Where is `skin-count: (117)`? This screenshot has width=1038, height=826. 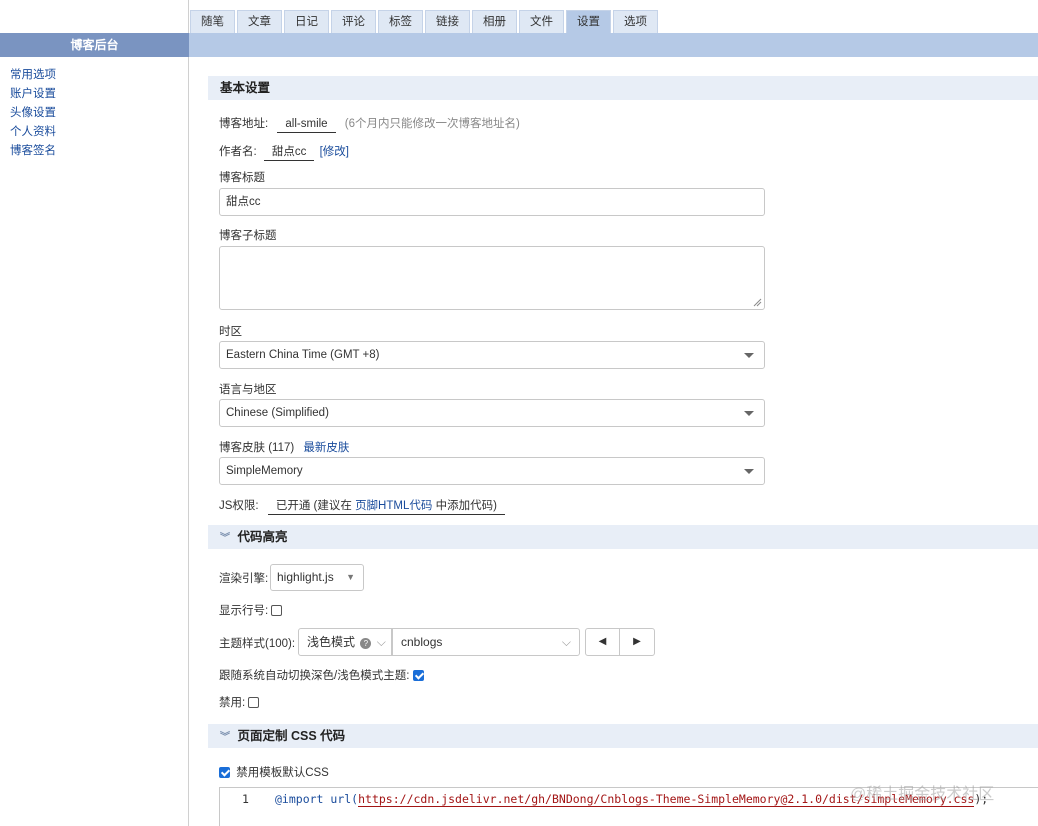
skin-count: (117) is located at coordinates (281, 448).